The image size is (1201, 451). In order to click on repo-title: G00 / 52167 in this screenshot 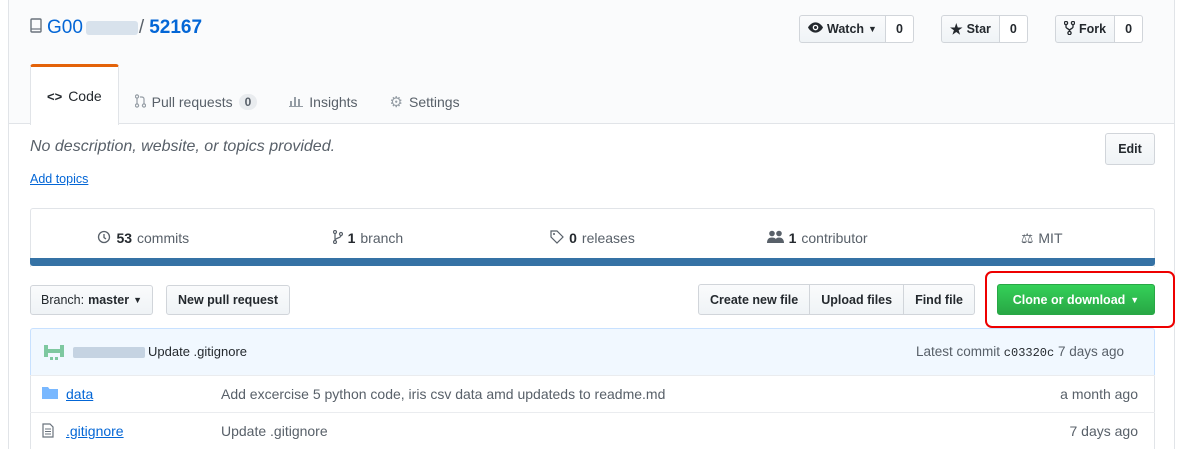, I will do `click(116, 28)`.